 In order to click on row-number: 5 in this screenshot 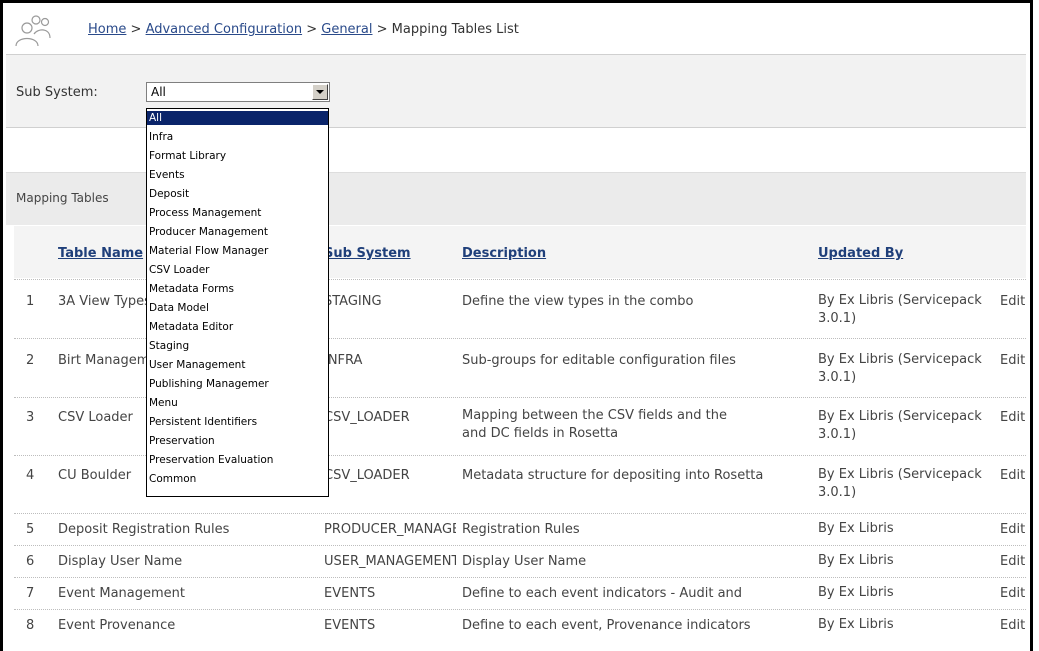, I will do `click(30, 529)`.